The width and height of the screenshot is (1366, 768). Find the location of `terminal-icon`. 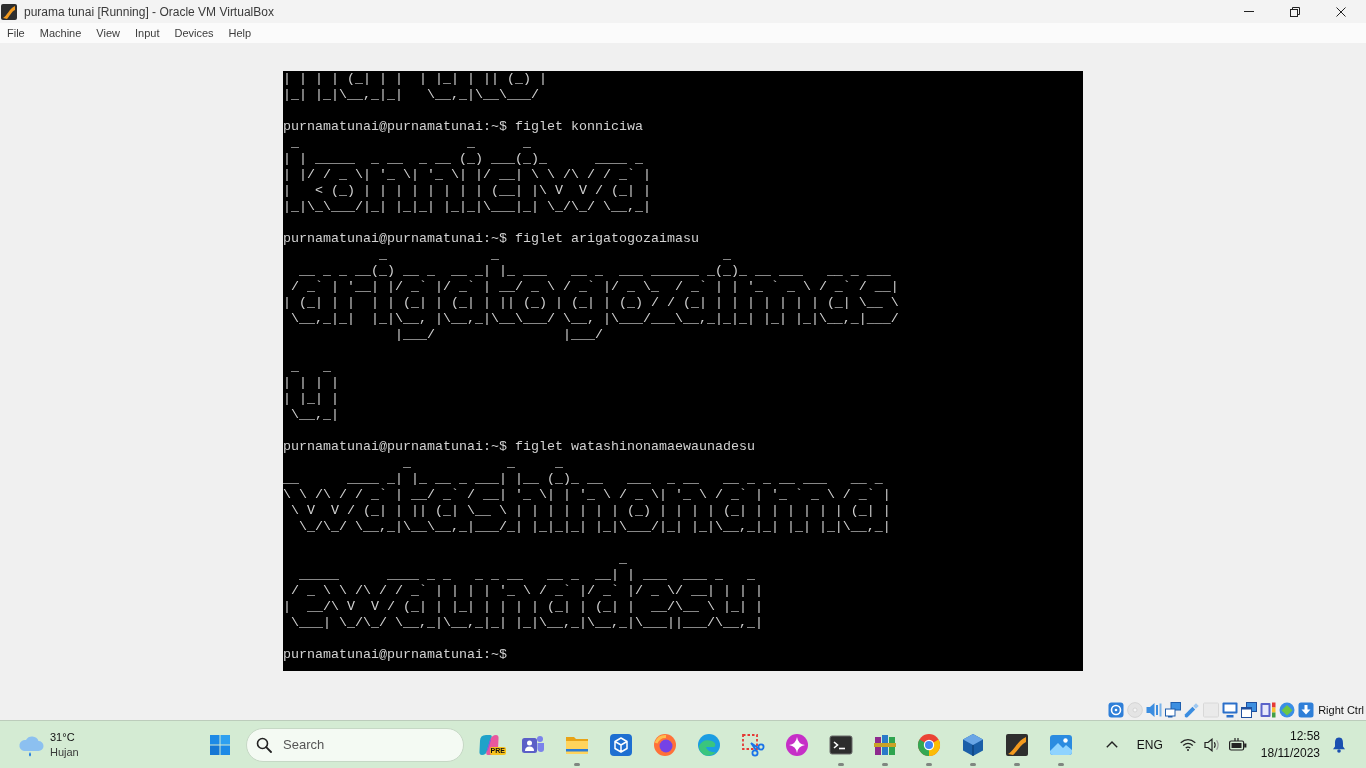

terminal-icon is located at coordinates (841, 744).